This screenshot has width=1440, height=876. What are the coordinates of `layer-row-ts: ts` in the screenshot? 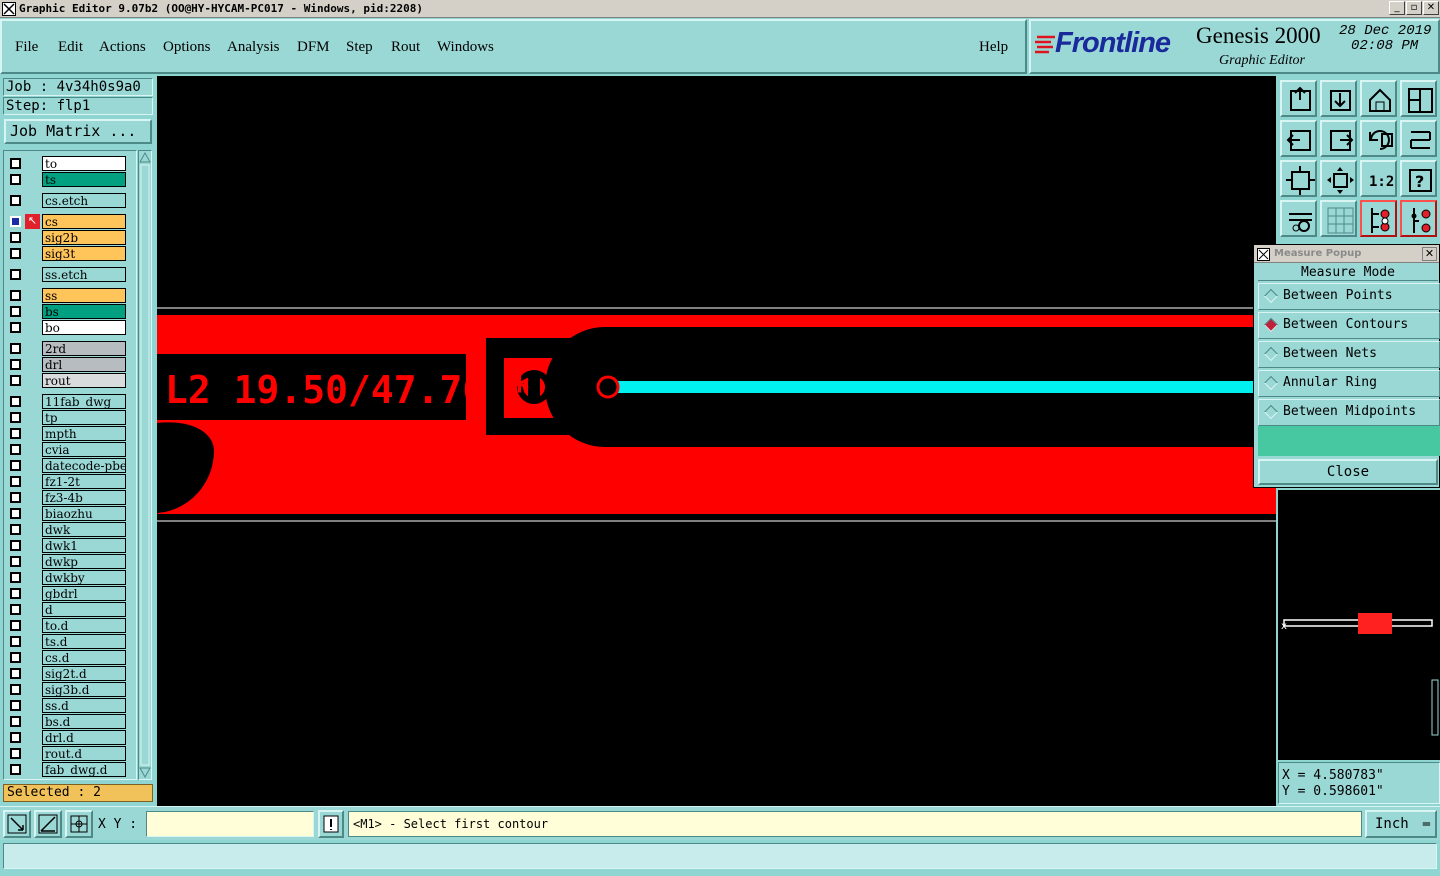 It's located at (67, 179).